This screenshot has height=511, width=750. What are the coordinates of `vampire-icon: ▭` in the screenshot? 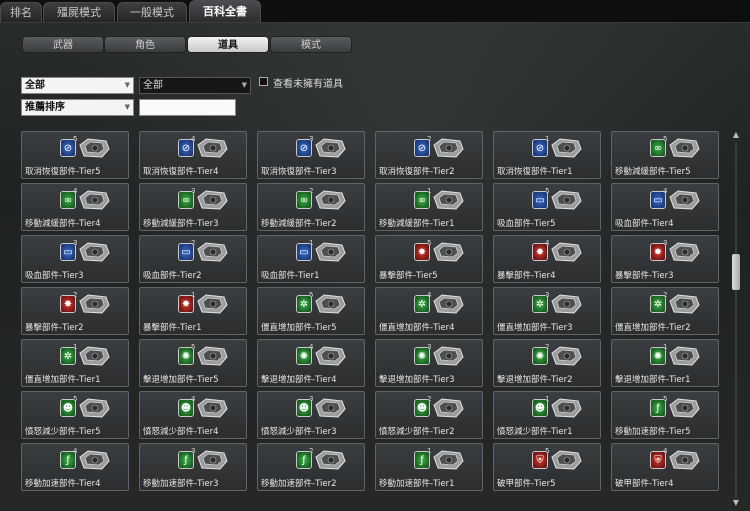 It's located at (304, 252).